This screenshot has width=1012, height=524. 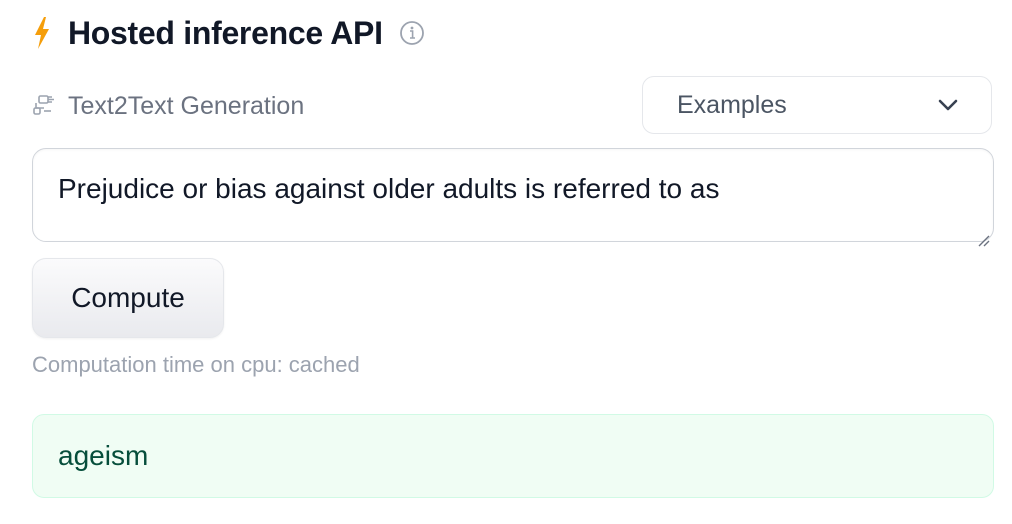 I want to click on resize-handle-icon, so click(x=983, y=235).